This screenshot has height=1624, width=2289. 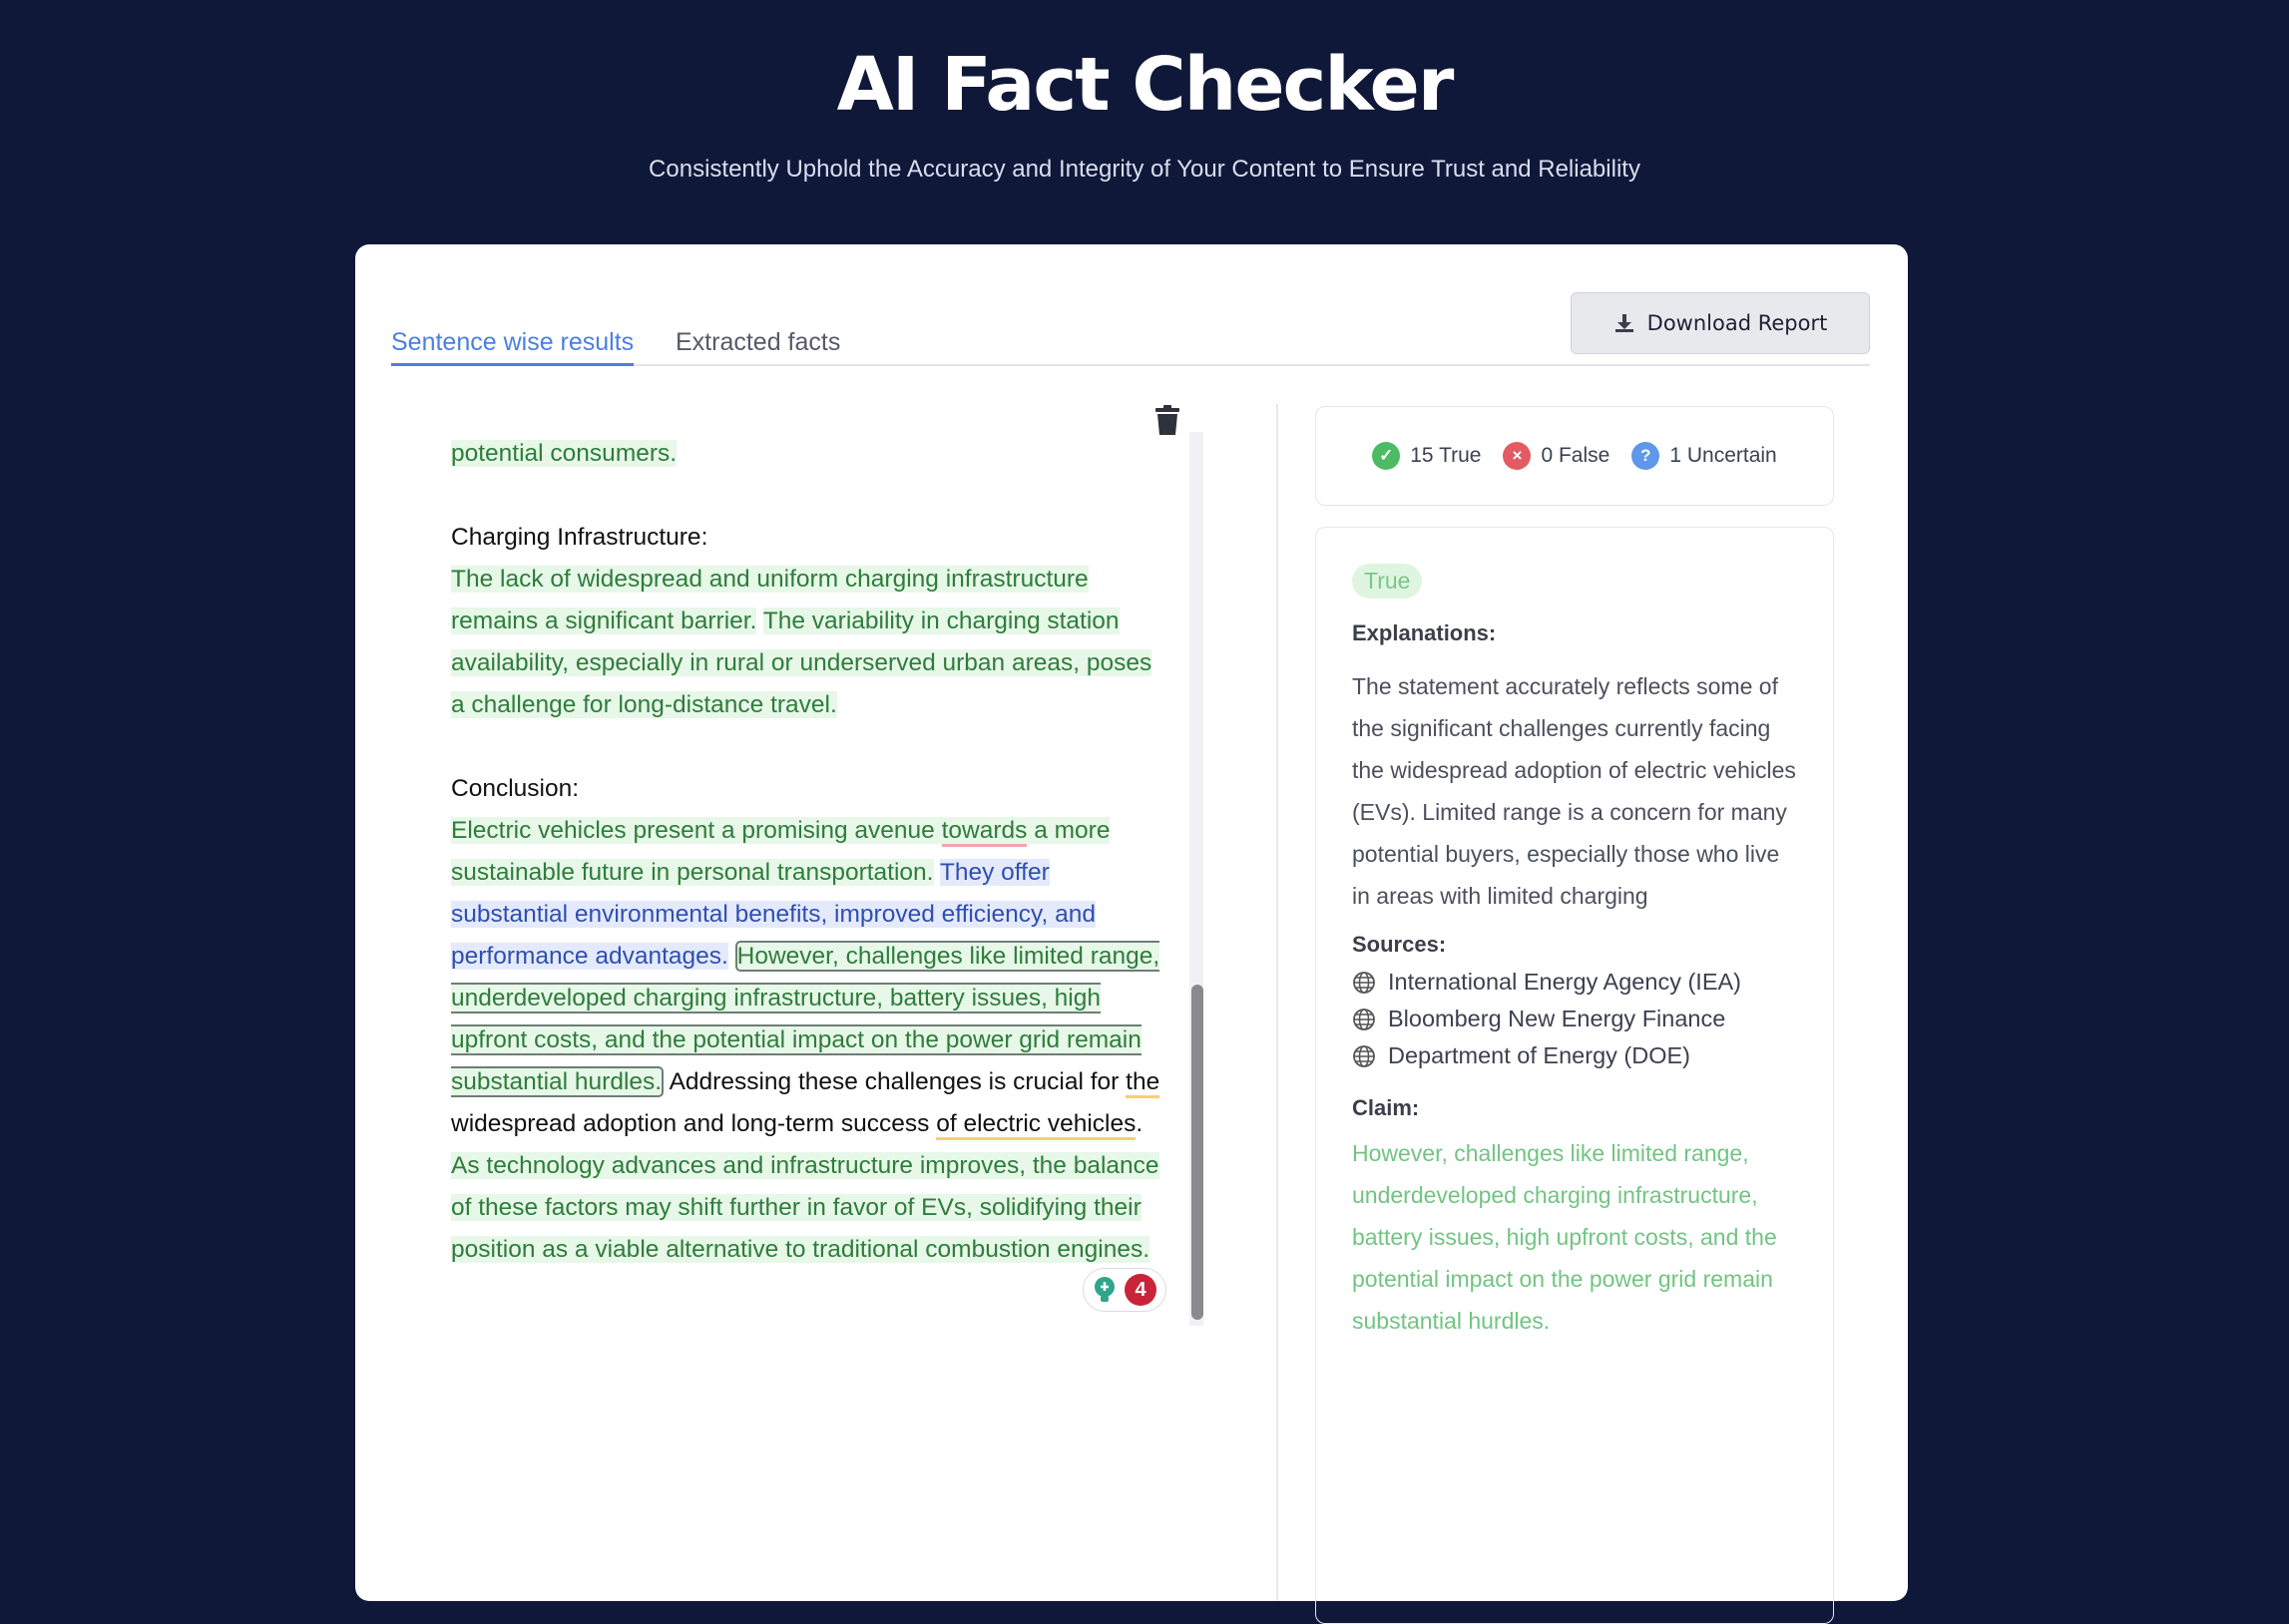 I want to click on section-heading: Conclusion:, so click(x=515, y=788).